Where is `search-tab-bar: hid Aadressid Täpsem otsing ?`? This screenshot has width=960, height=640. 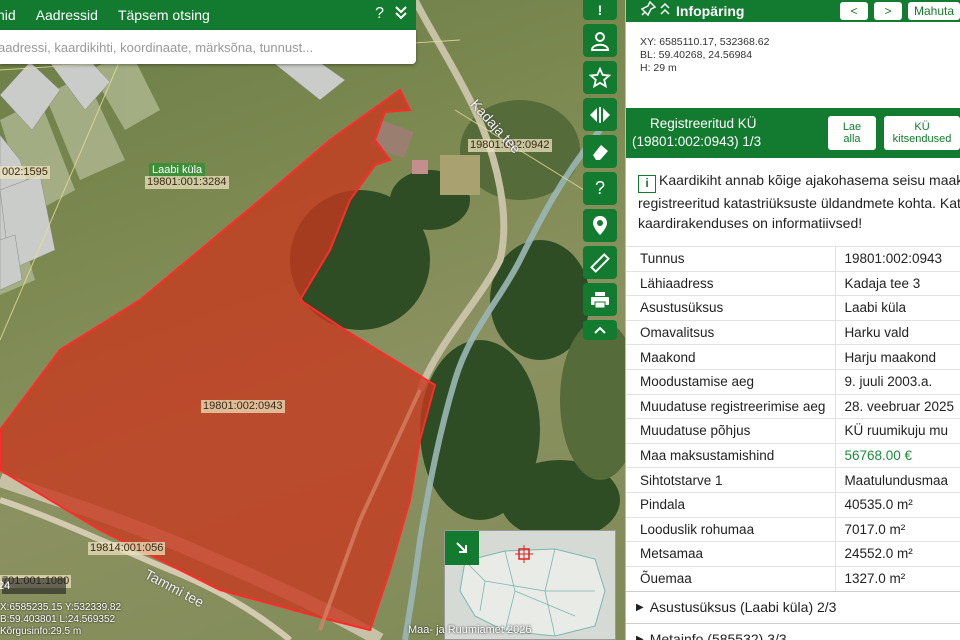 search-tab-bar: hid Aadressid Täpsem otsing ? is located at coordinates (208, 15).